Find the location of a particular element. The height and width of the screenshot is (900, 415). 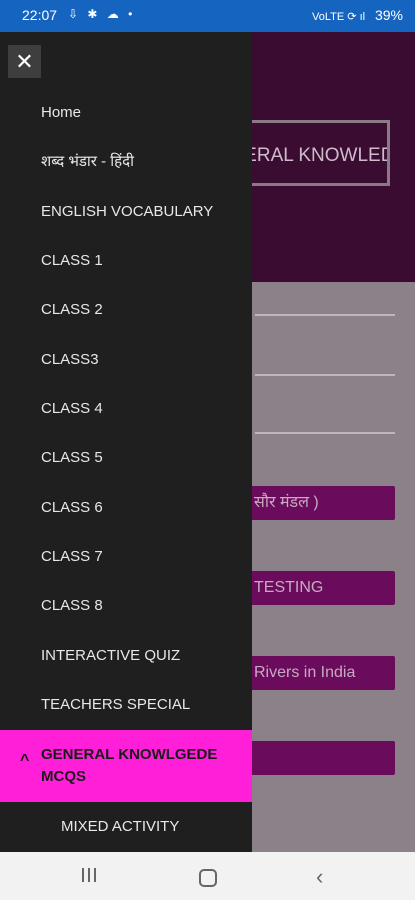

menu-item-label: GENERAL KNOWLGEDE MCQS is located at coordinates (129, 765).